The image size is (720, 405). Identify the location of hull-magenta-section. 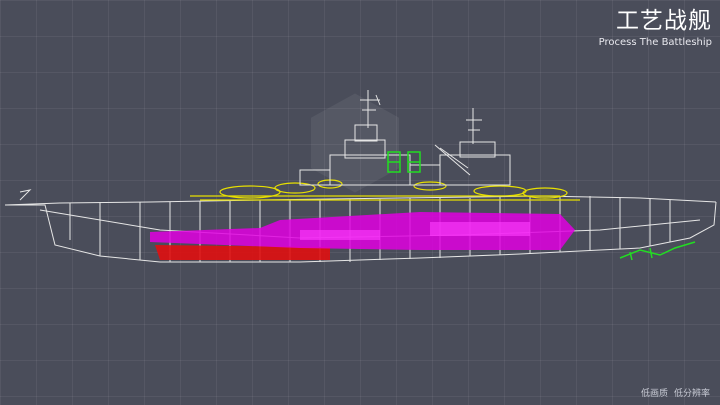
(362, 231).